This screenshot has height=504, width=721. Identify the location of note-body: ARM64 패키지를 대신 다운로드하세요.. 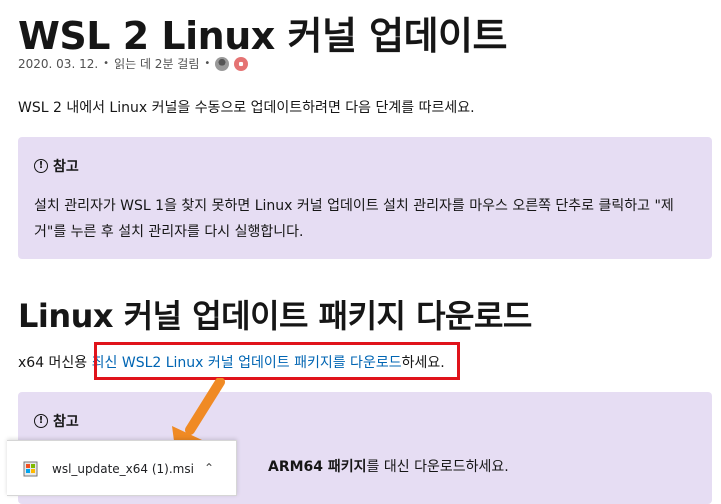
(388, 467).